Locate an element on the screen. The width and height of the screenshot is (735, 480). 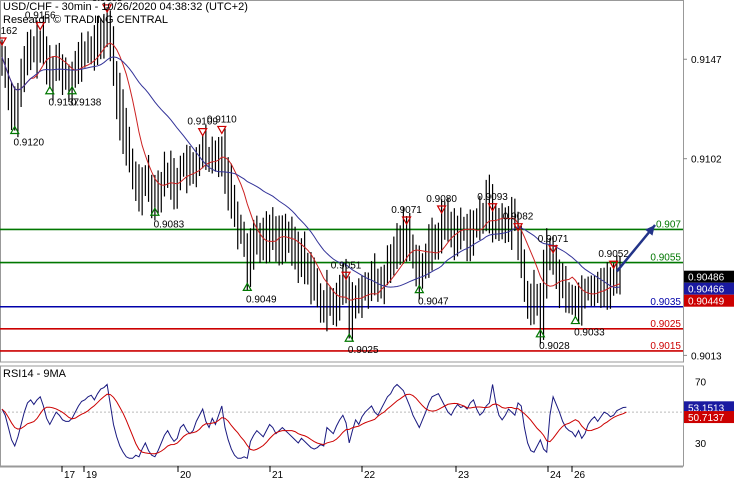
x-tick-label: 22 is located at coordinates (370, 475).